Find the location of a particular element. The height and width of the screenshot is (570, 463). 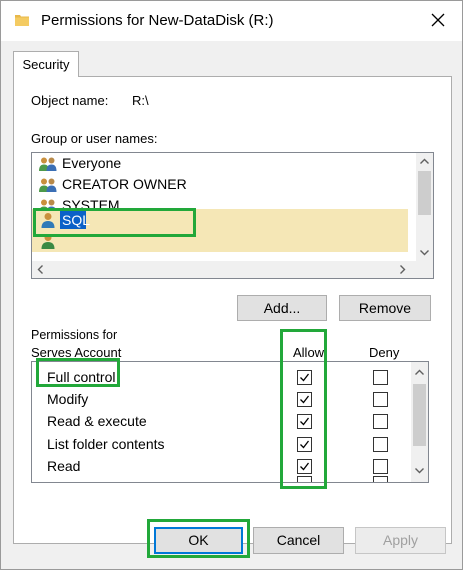

perm-row-read-execute: Read & execute is located at coordinates (221, 420).